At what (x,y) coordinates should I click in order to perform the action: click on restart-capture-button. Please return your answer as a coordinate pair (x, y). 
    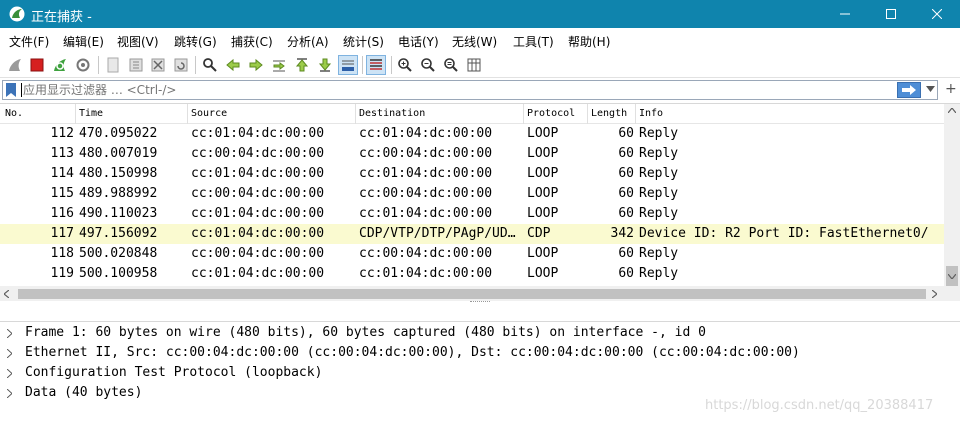
    Looking at the image, I should click on (60, 65).